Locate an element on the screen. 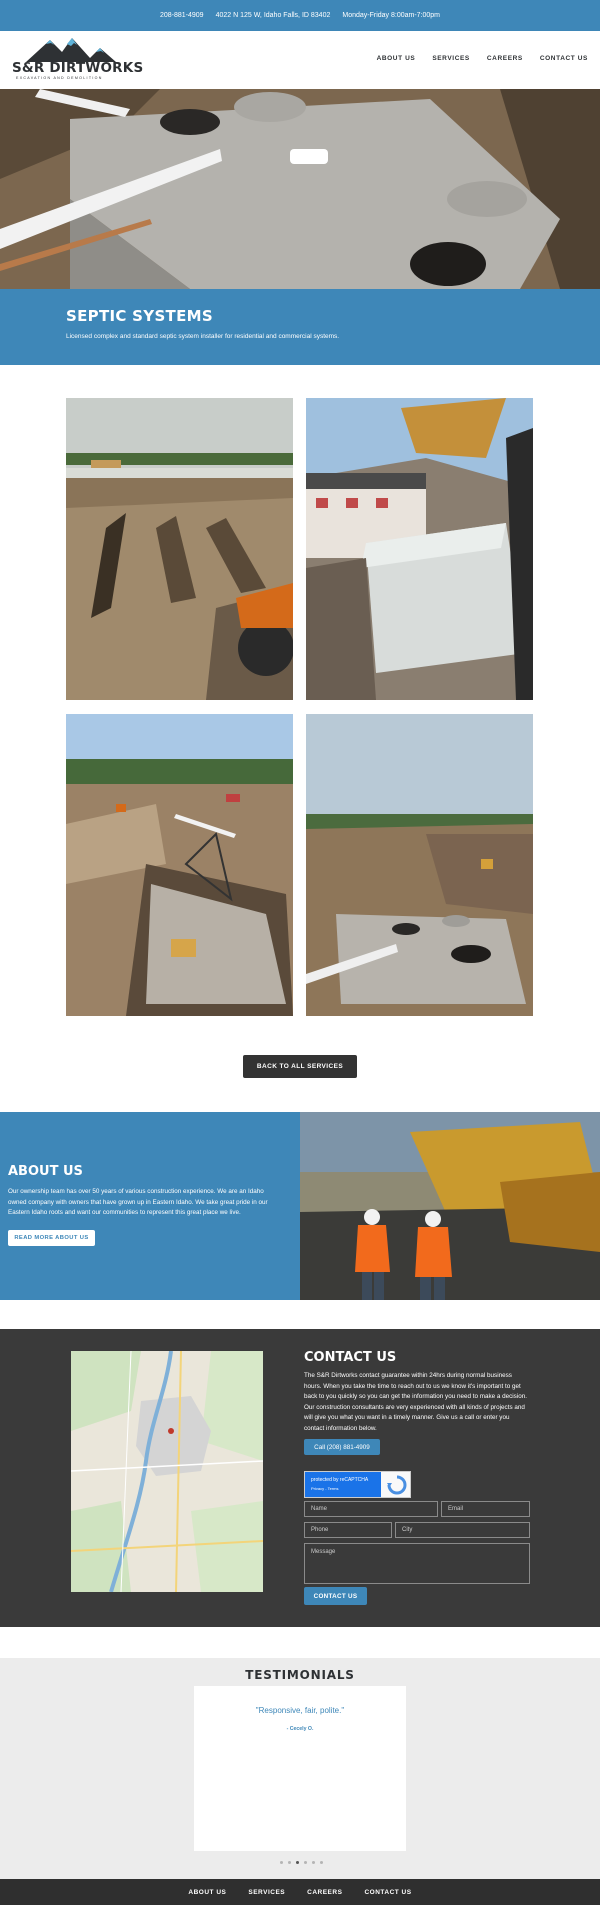  footer-nav-contact-us: CONTACT US is located at coordinates (387, 1892).